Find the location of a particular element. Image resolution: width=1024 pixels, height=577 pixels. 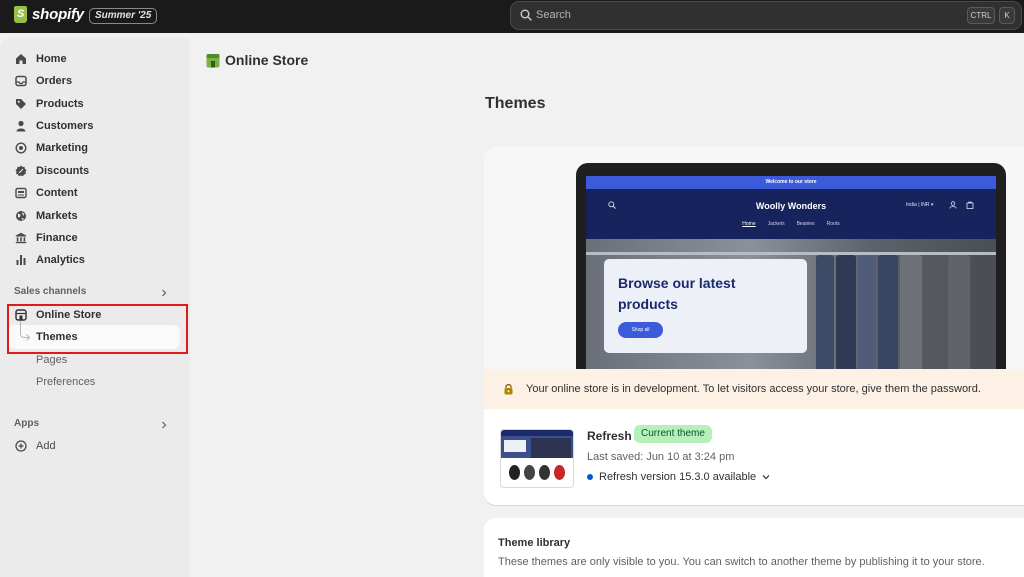

top-bar: shopify Summer '25 Search CTRL K is located at coordinates (512, 16).